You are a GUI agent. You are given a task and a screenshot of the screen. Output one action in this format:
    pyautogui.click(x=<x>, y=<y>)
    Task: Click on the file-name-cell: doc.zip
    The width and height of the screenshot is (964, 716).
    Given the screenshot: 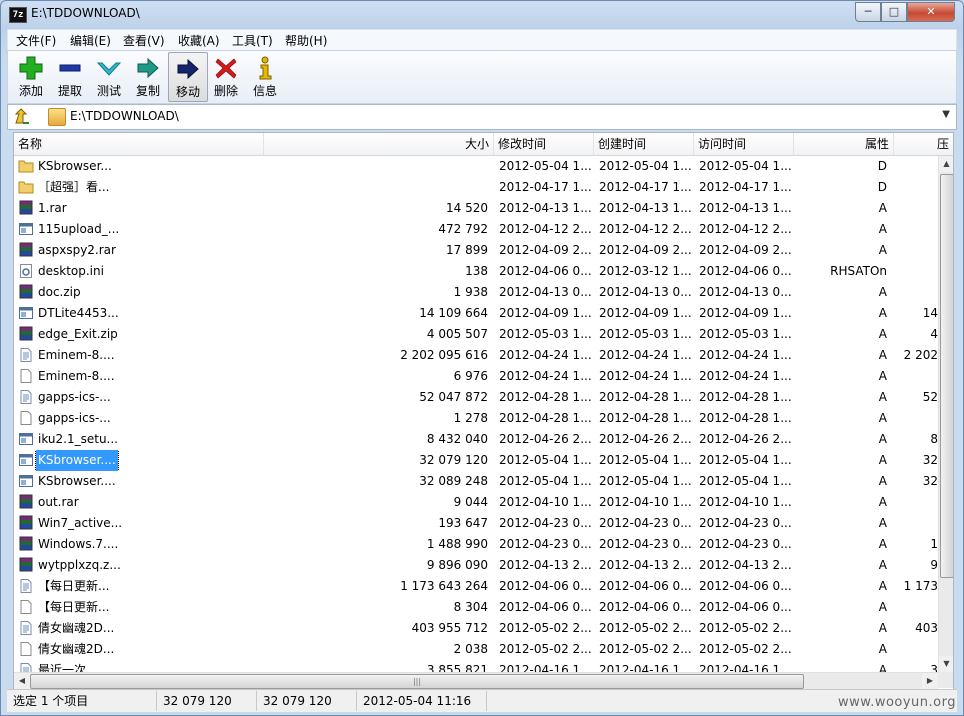 What is the action you would take?
    pyautogui.click(x=70, y=292)
    